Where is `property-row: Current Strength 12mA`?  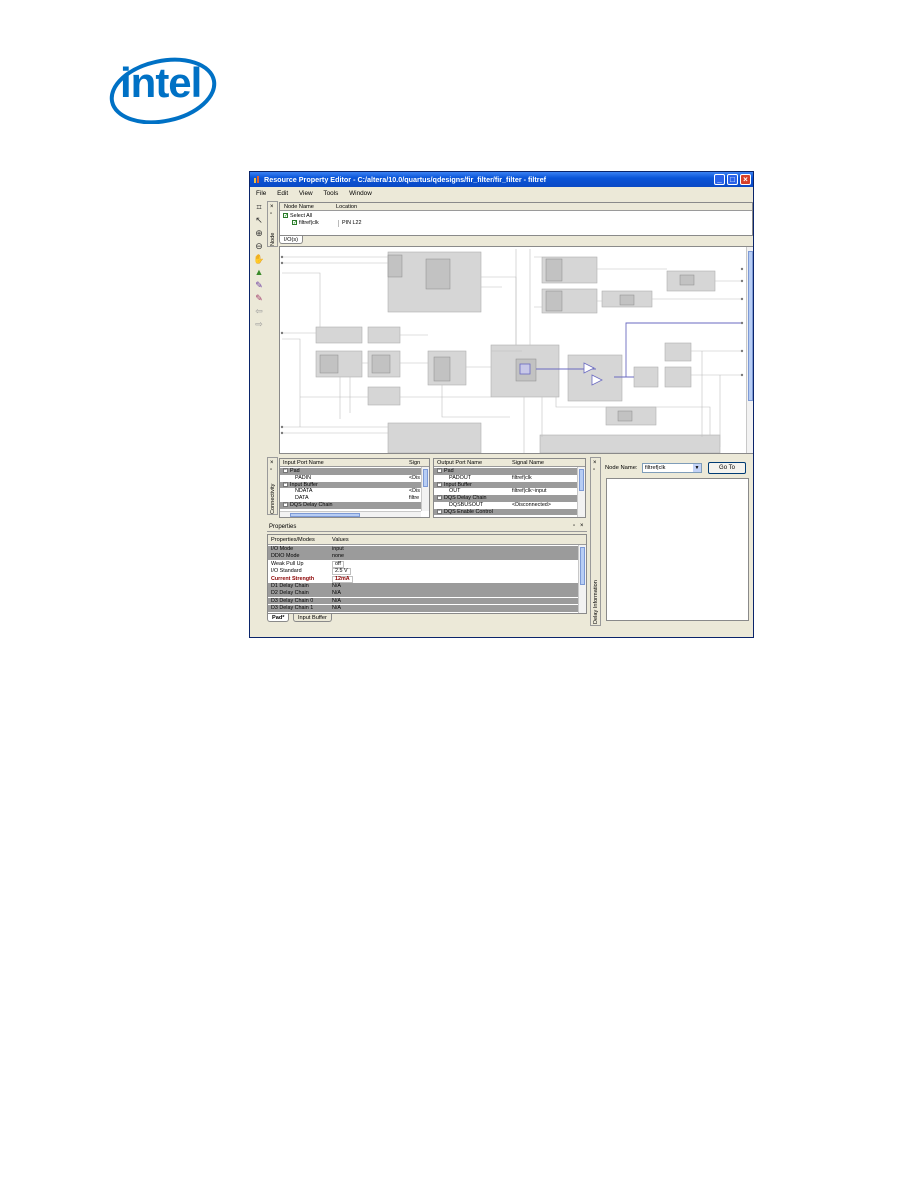 property-row: Current Strength 12mA is located at coordinates (423, 579).